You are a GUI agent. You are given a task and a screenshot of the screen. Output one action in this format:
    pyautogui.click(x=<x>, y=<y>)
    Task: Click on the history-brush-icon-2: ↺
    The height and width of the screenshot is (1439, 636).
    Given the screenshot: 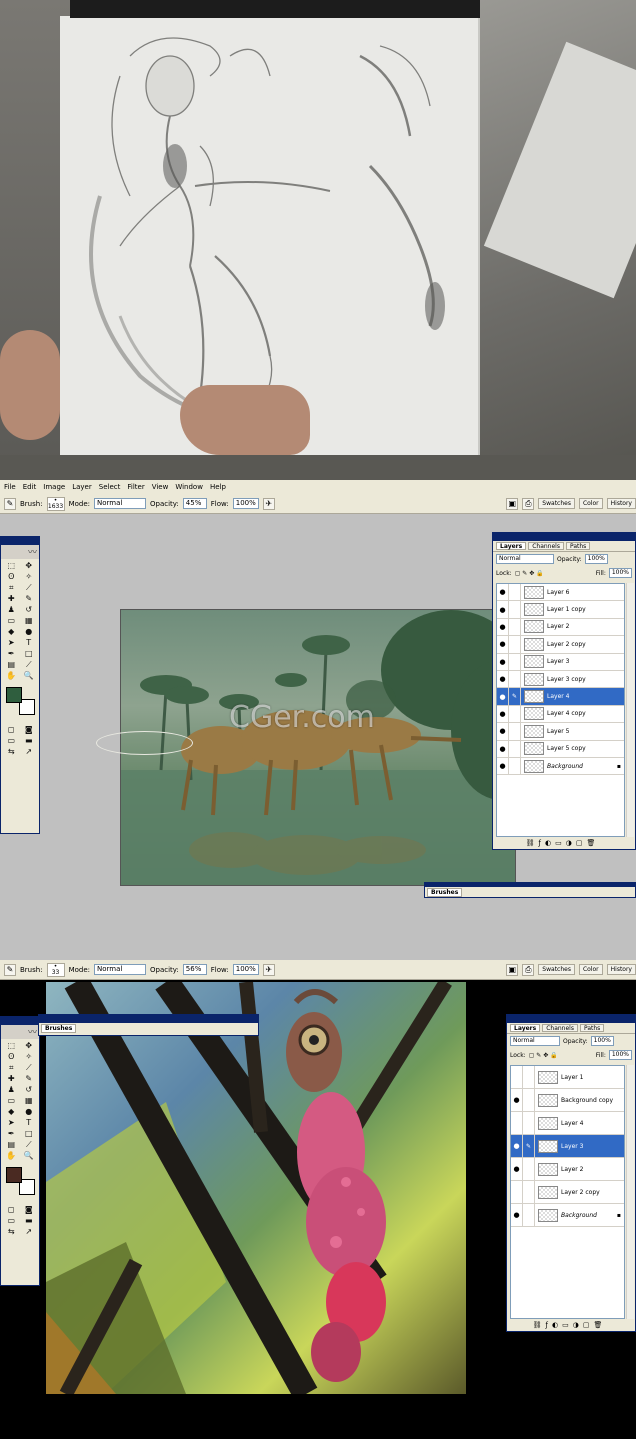 What is the action you would take?
    pyautogui.click(x=29, y=1090)
    